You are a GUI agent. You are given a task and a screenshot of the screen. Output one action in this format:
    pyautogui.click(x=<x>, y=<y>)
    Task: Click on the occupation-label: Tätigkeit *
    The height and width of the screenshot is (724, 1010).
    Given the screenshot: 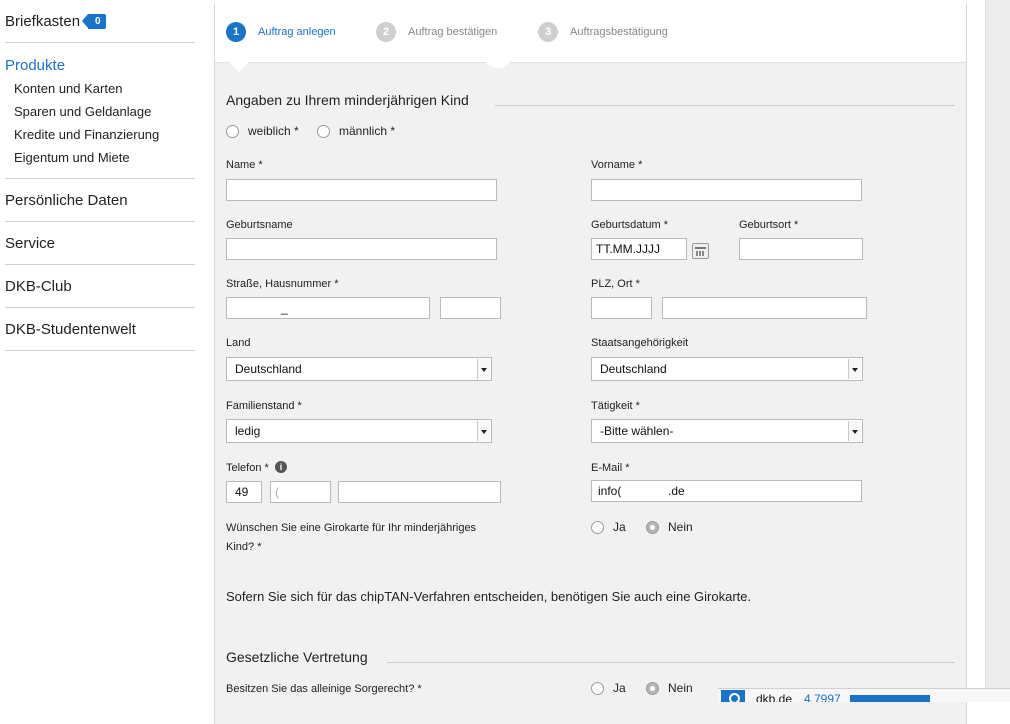 What is the action you would take?
    pyautogui.click(x=615, y=406)
    